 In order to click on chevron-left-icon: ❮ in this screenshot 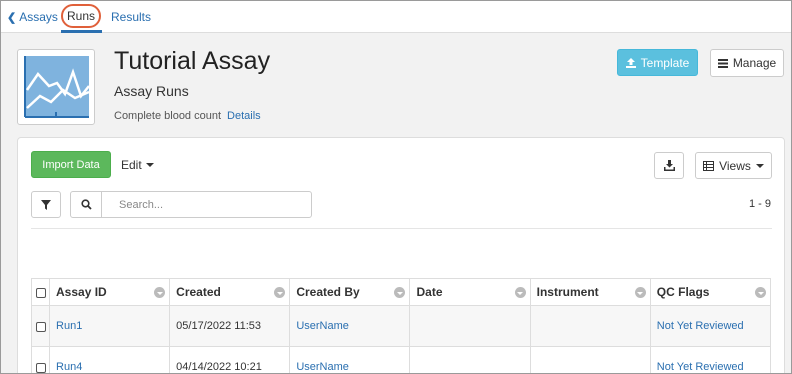, I will do `click(12, 17)`.